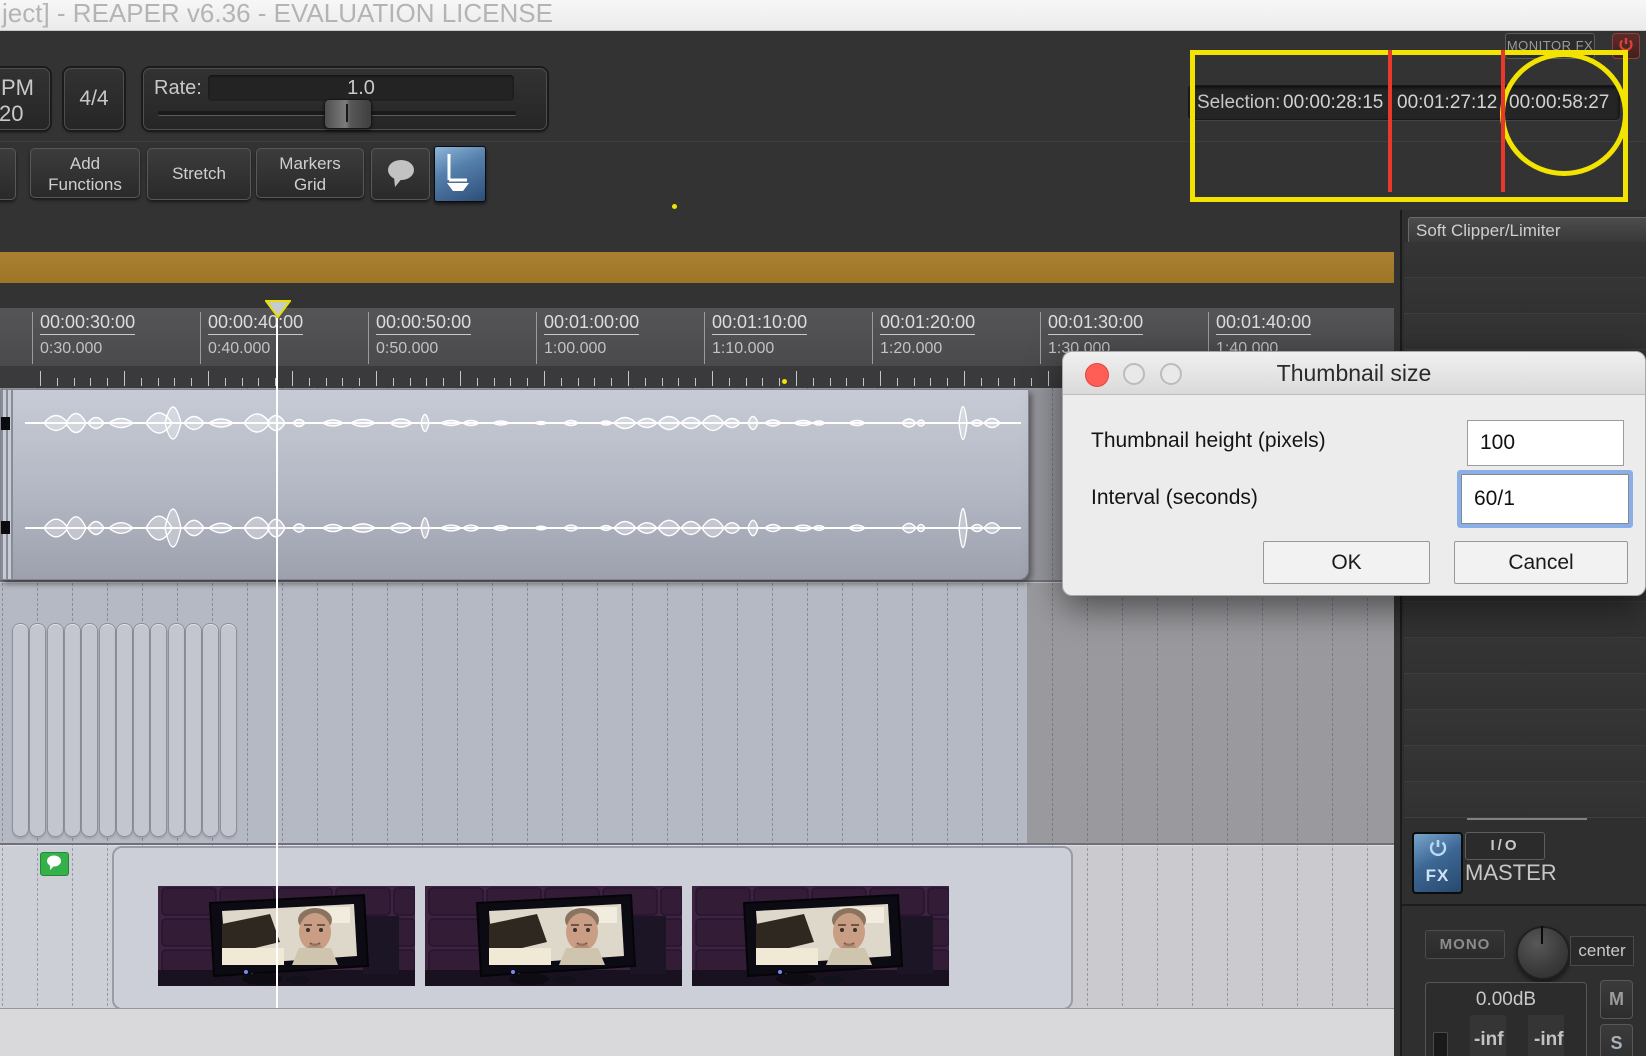 This screenshot has height=1056, width=1646. I want to click on power-icon, so click(1626, 45).